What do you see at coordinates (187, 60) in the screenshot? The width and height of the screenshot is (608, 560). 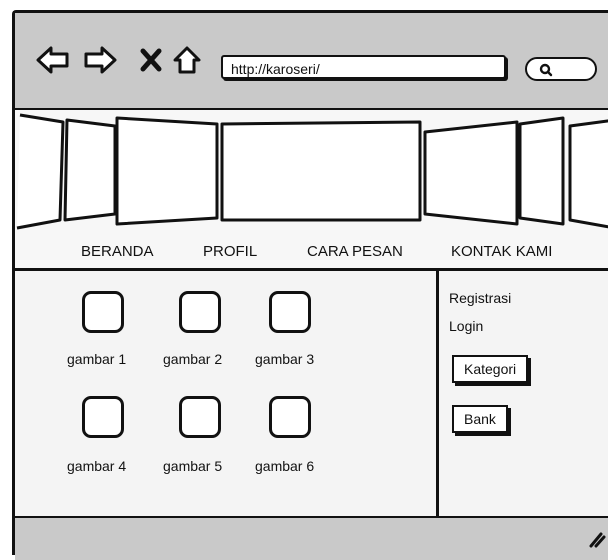 I see `home-icon` at bounding box center [187, 60].